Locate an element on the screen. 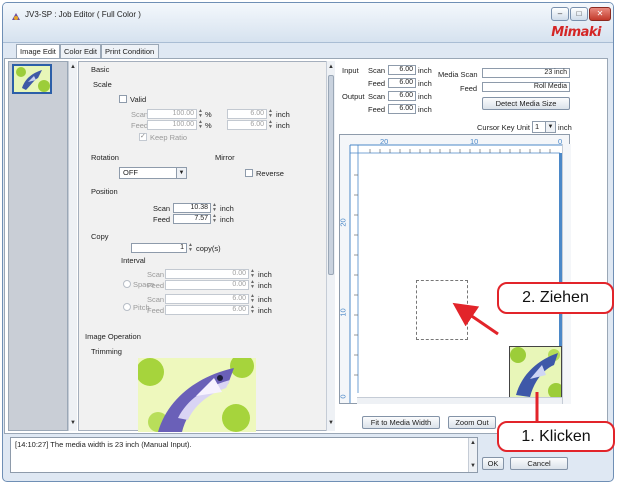 The height and width of the screenshot is (484, 618). position-feed-spinner: ▲ ▼ is located at coordinates (214, 219).